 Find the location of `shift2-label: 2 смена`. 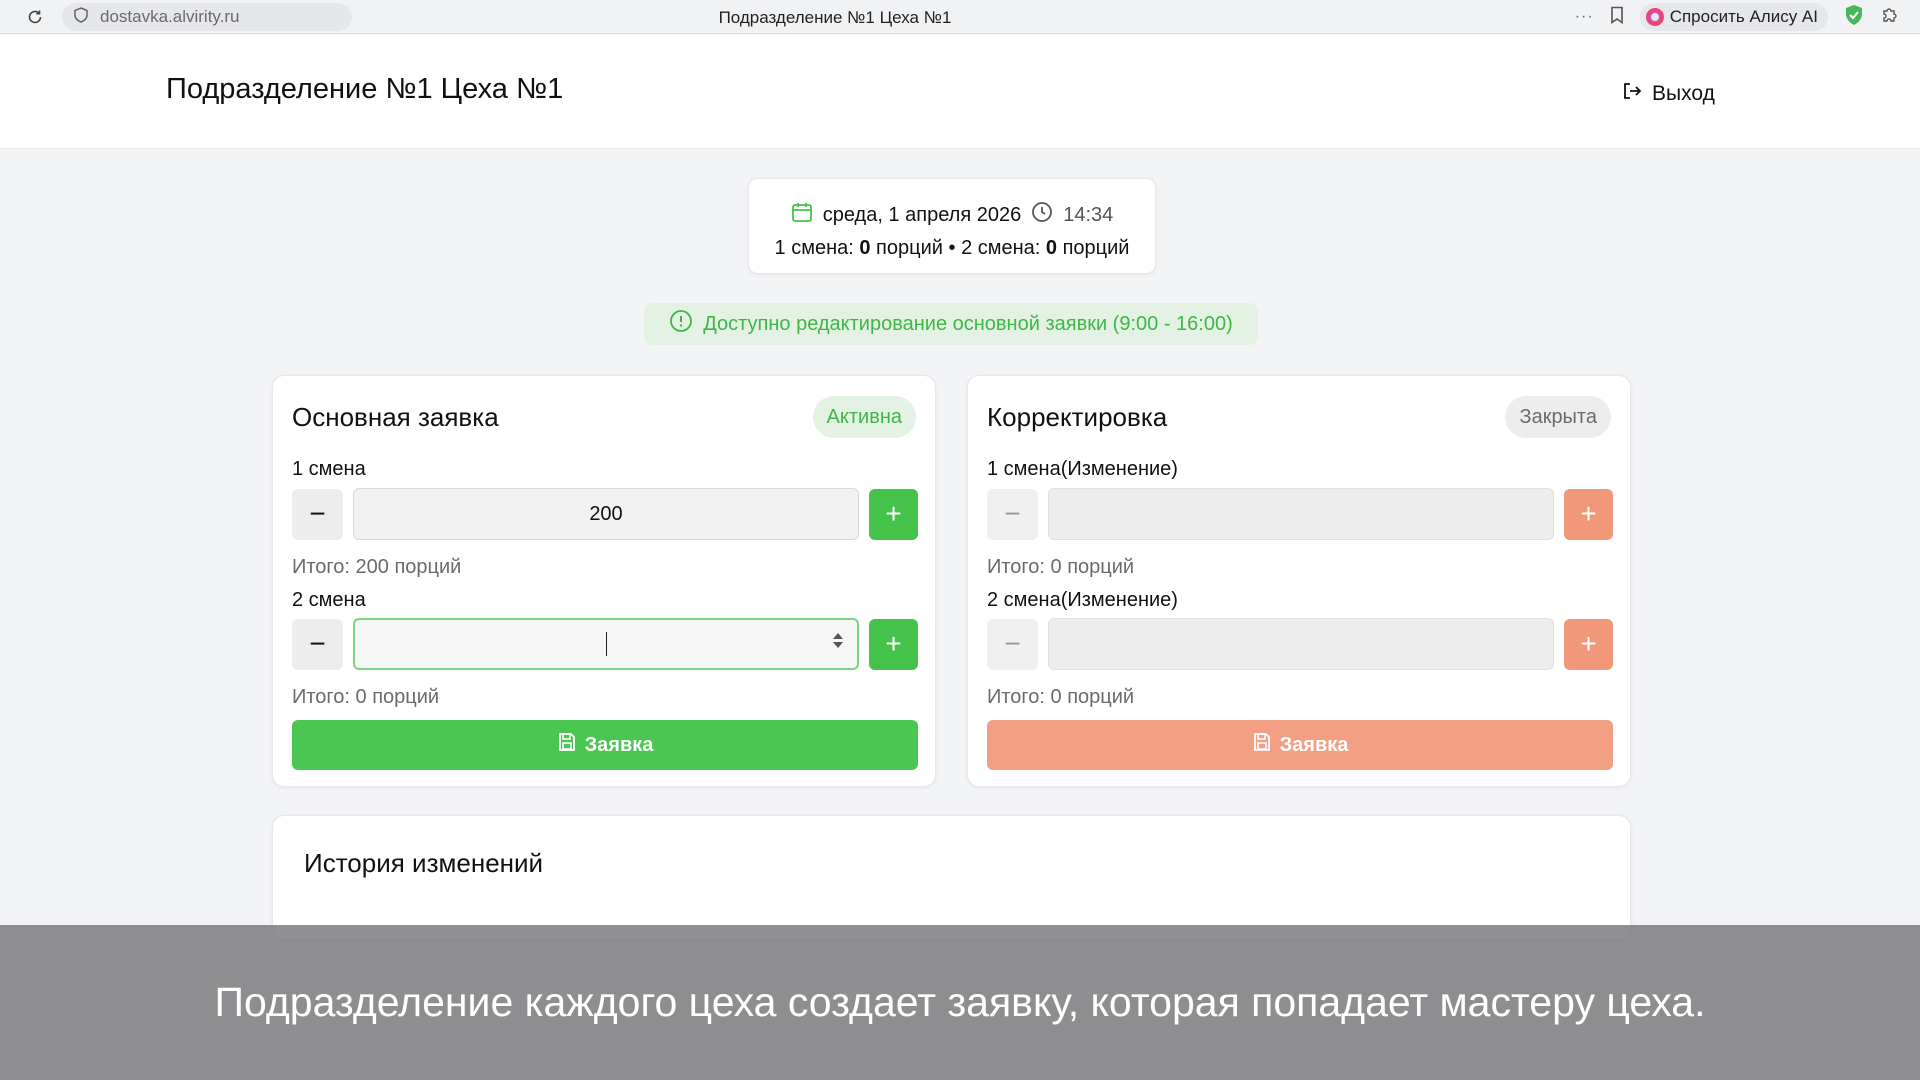

shift2-label: 2 смена is located at coordinates (329, 600).